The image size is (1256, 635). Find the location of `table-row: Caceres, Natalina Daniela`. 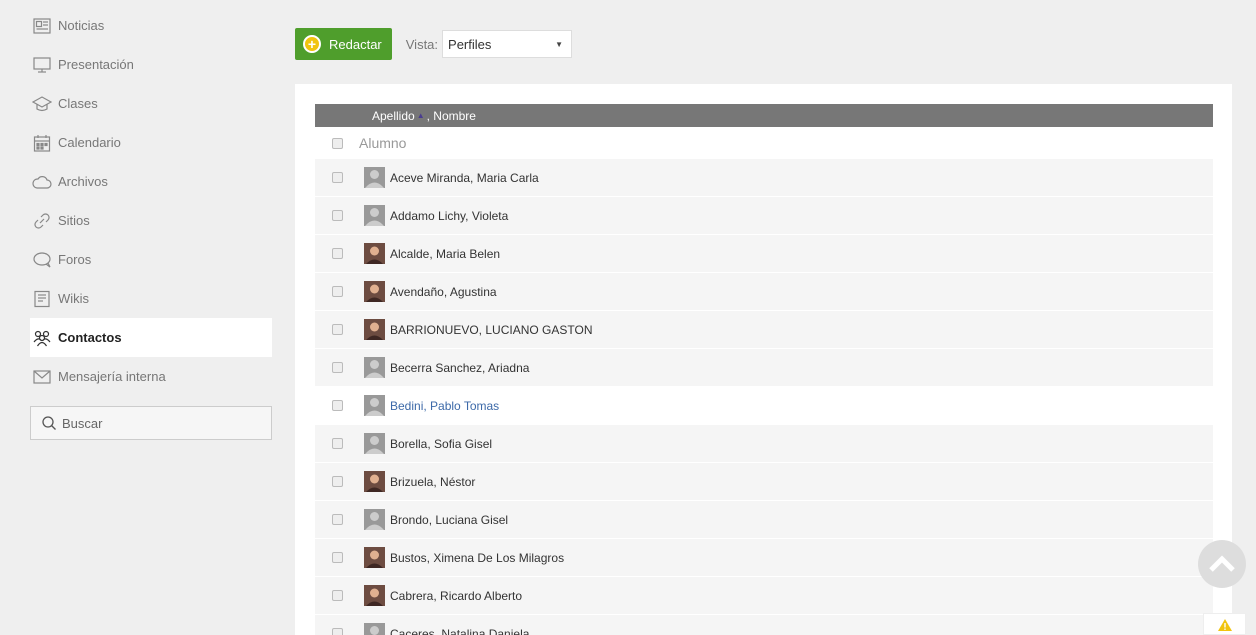

table-row: Caceres, Natalina Daniela is located at coordinates (764, 625).